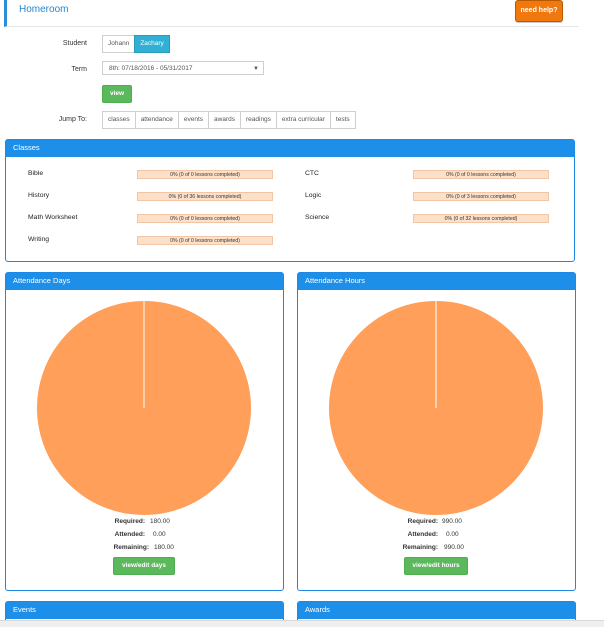 This screenshot has height=627, width=604. Describe the element at coordinates (256, 69) in the screenshot. I see `caret-down-icon: ▼` at that location.